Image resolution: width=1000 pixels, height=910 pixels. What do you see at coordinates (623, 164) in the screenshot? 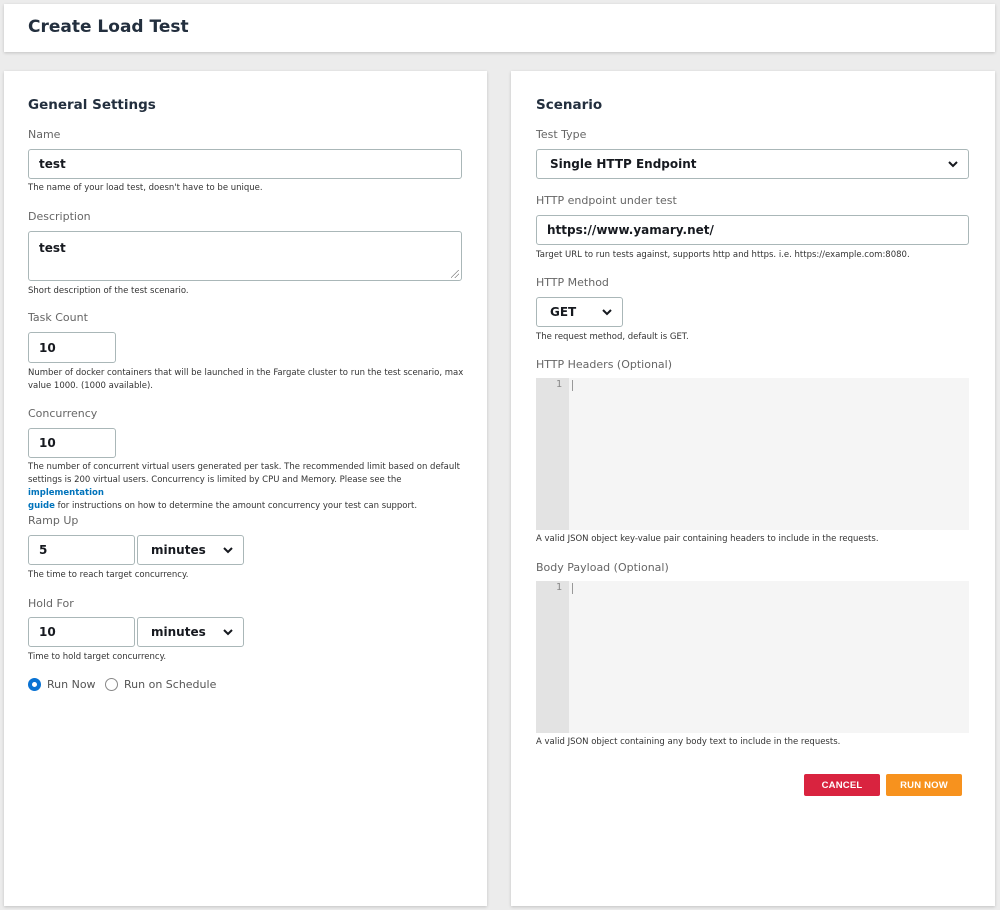
I see `test-type-value: Single HTTP Endpoint` at bounding box center [623, 164].